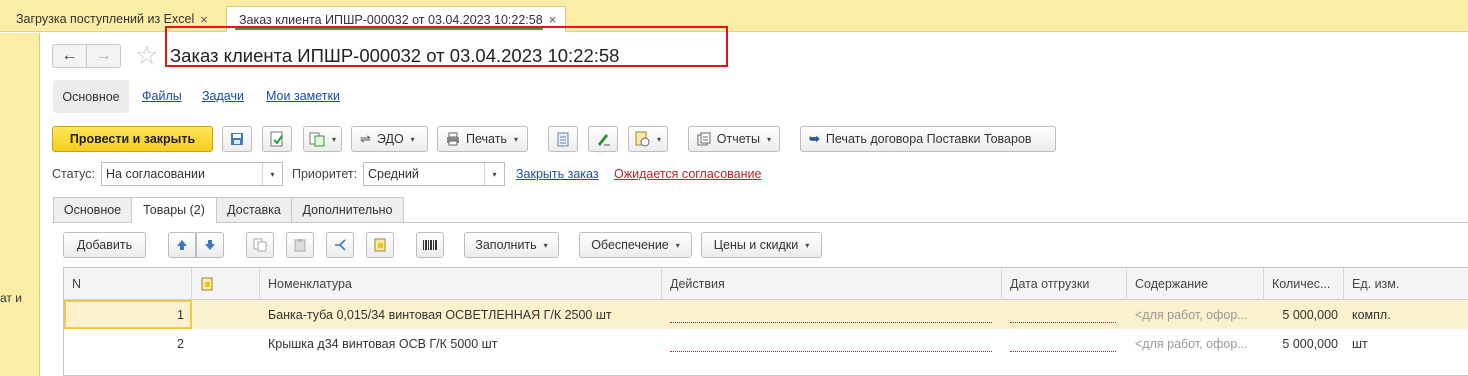 This screenshot has width=1468, height=376. Describe the element at coordinates (832, 284) in the screenshot. I see `column-actions: Действия` at that location.